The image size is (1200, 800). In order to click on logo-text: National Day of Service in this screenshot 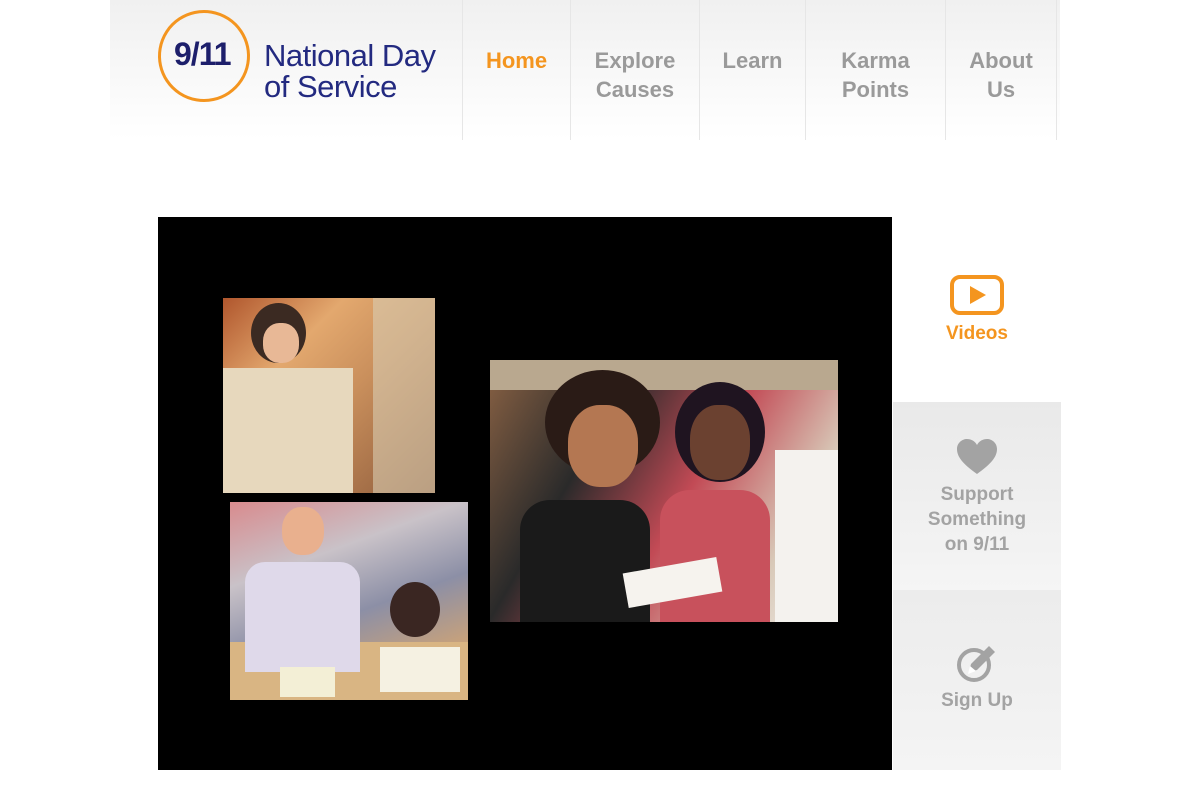, I will do `click(350, 71)`.